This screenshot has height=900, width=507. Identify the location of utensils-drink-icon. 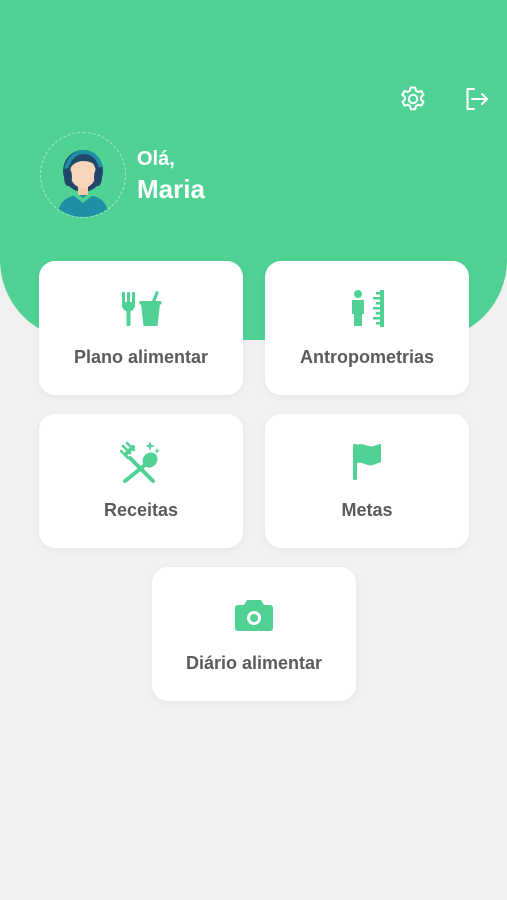
(142, 308).